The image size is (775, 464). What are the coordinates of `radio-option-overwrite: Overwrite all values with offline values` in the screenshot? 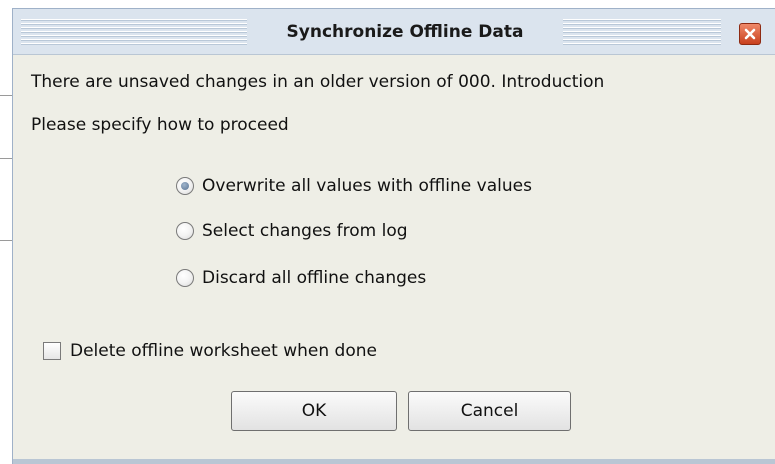 It's located at (354, 186).